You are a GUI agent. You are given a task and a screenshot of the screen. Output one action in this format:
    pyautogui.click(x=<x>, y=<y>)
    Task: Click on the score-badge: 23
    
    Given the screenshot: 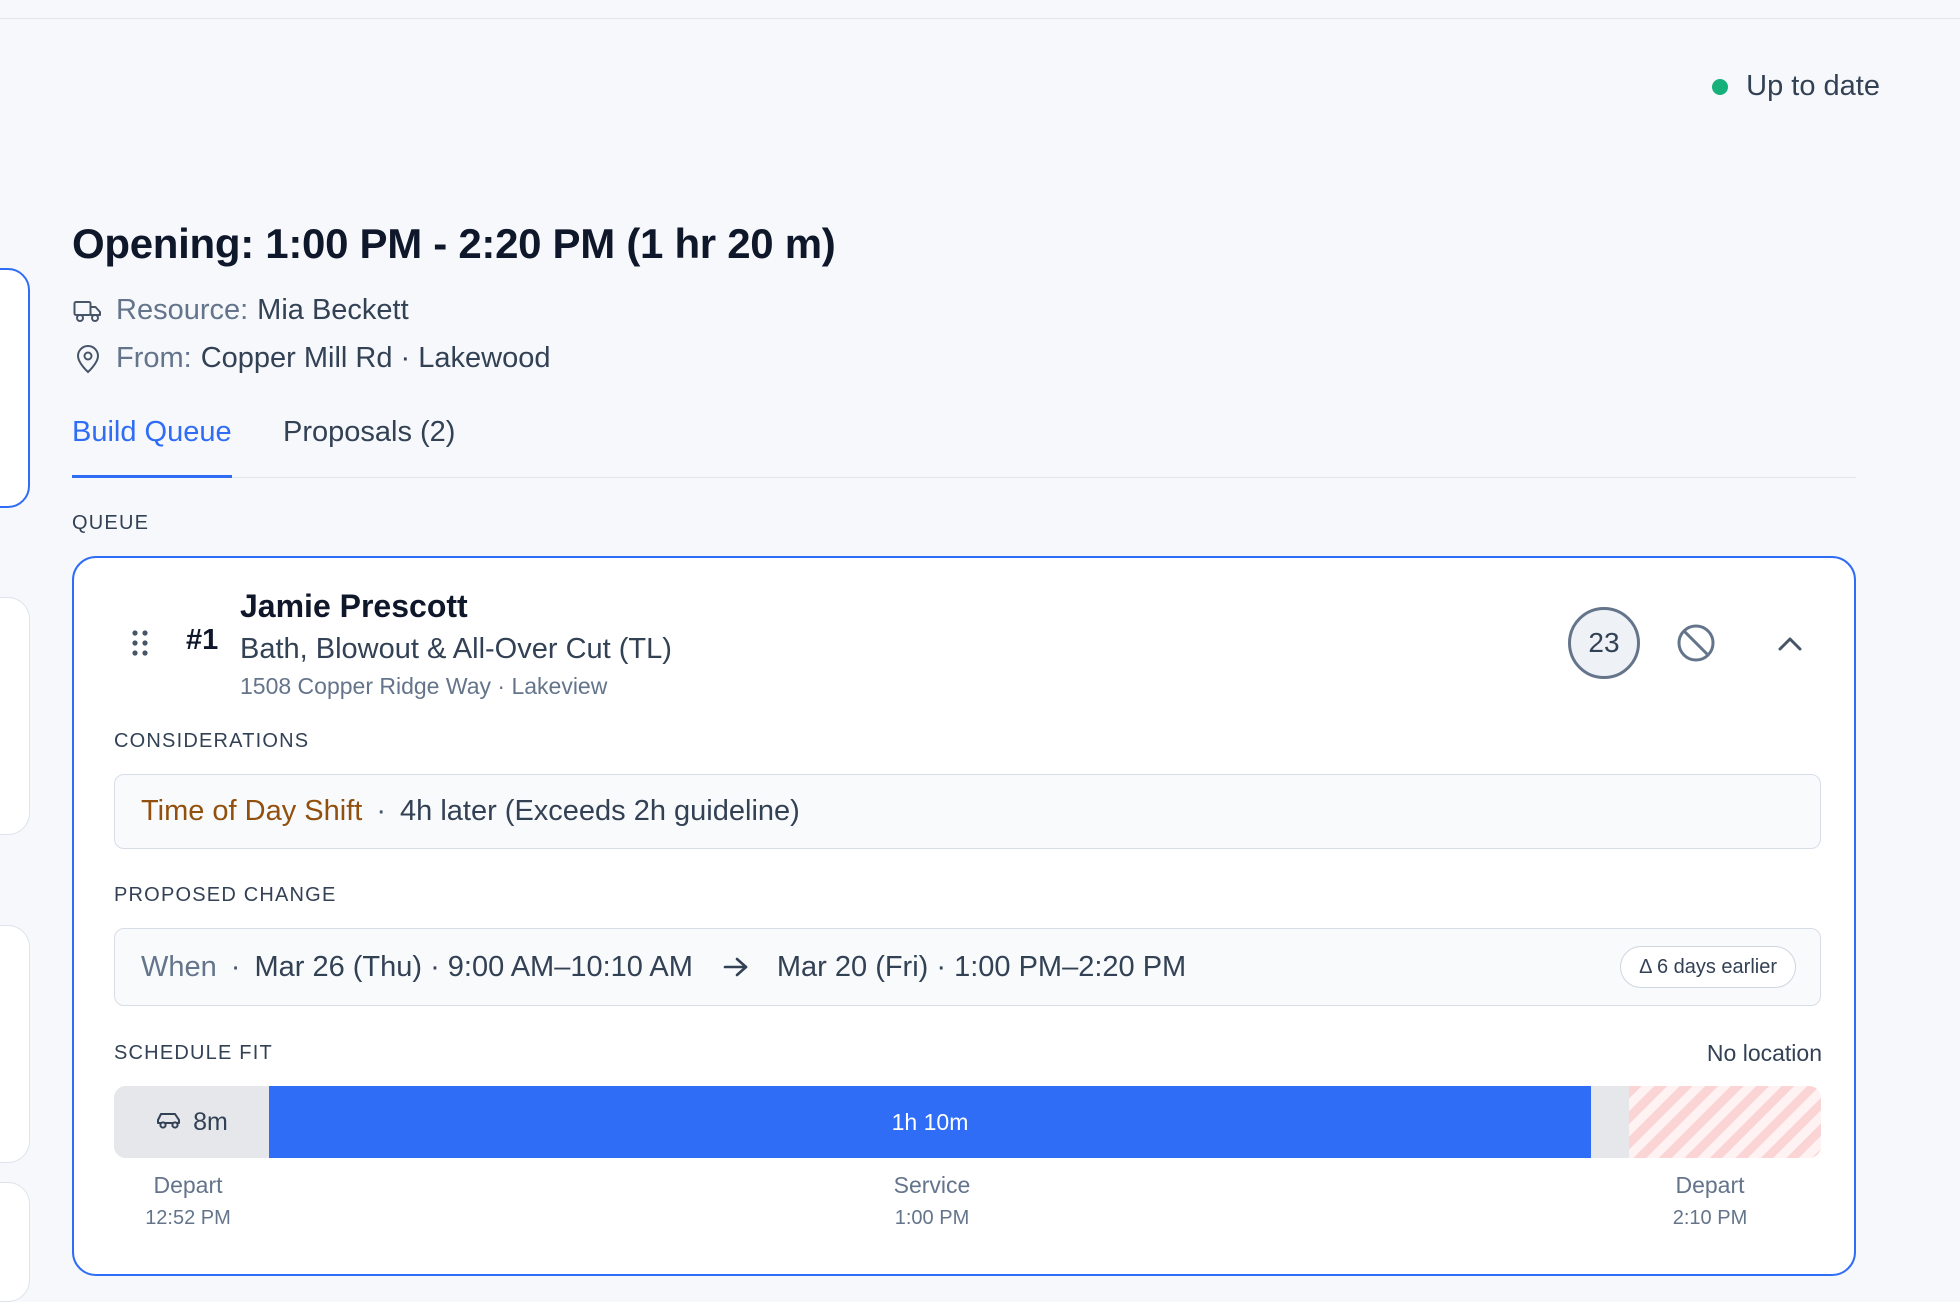 What is the action you would take?
    pyautogui.click(x=1604, y=643)
    